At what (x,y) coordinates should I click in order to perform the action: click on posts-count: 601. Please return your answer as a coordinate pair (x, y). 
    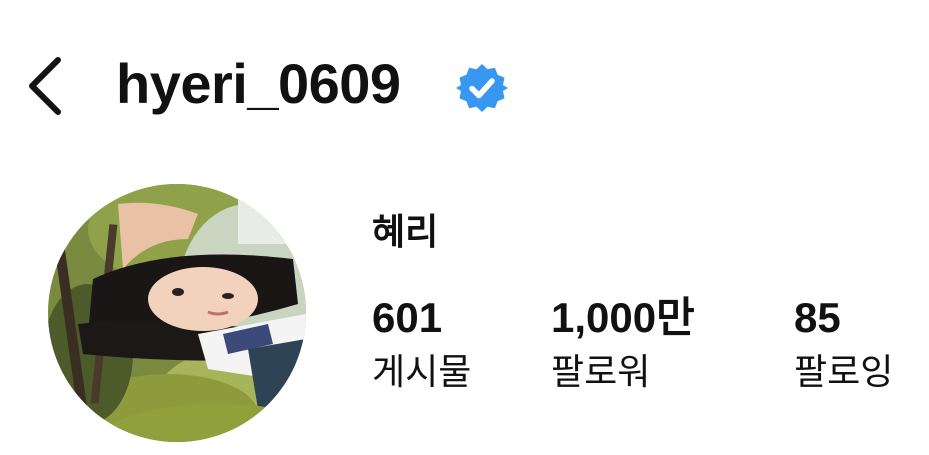
    Looking at the image, I should click on (407, 317).